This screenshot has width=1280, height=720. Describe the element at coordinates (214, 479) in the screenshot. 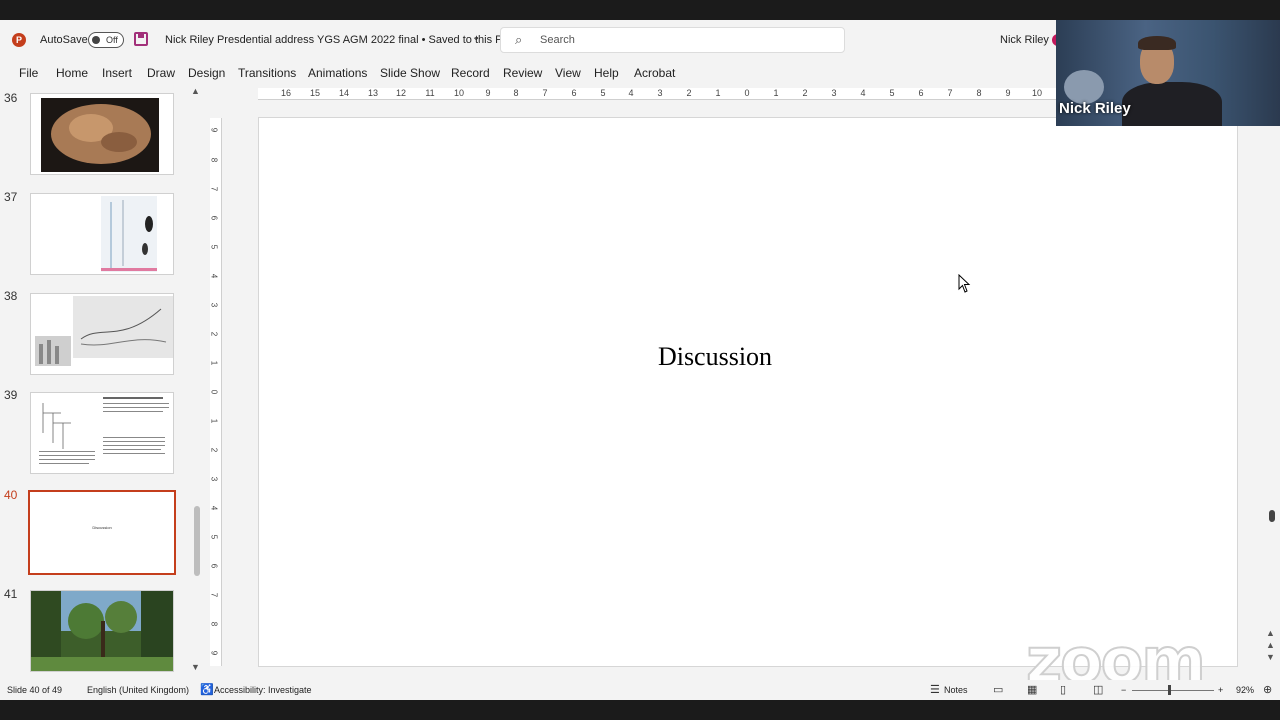

I see `ruler-tick: 3` at that location.